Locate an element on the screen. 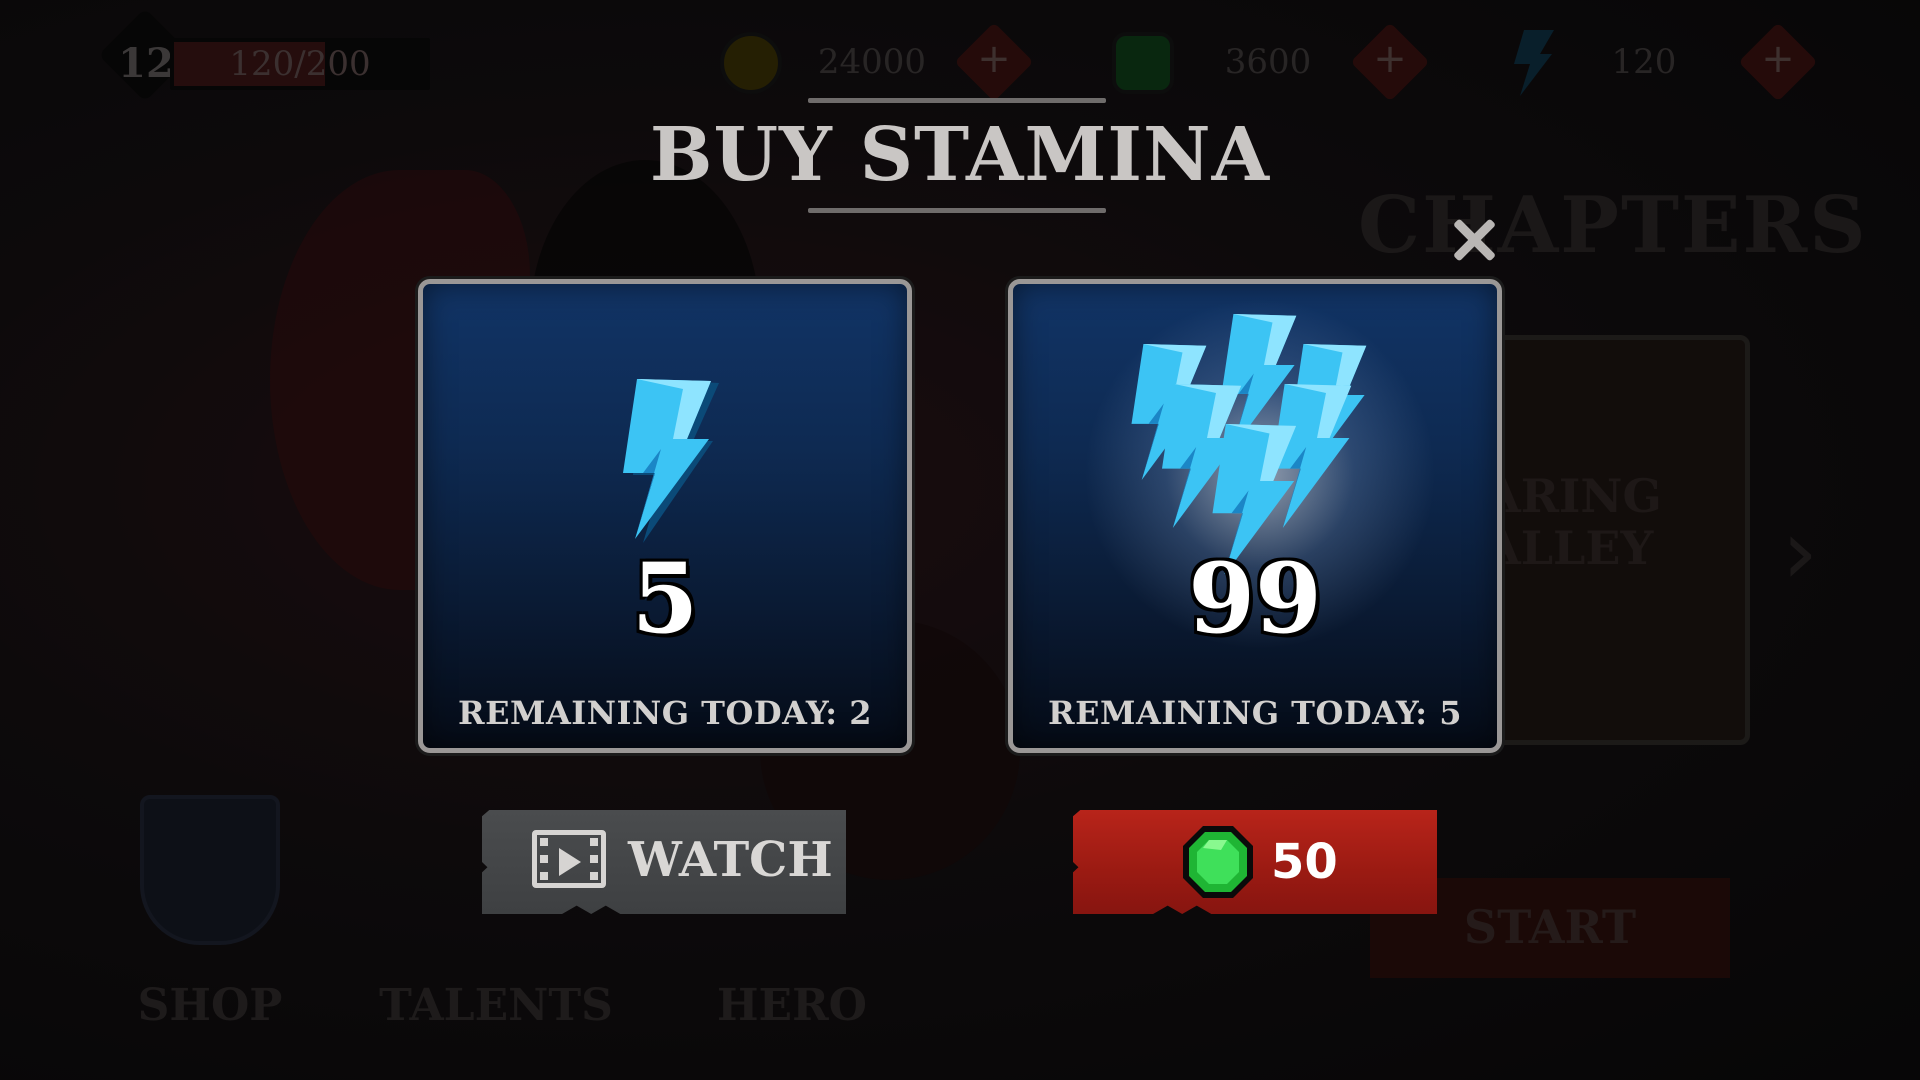 The width and height of the screenshot is (1920, 1080). offer-card-large: 99 REMAINING TODAY: 5 is located at coordinates (1255, 516).